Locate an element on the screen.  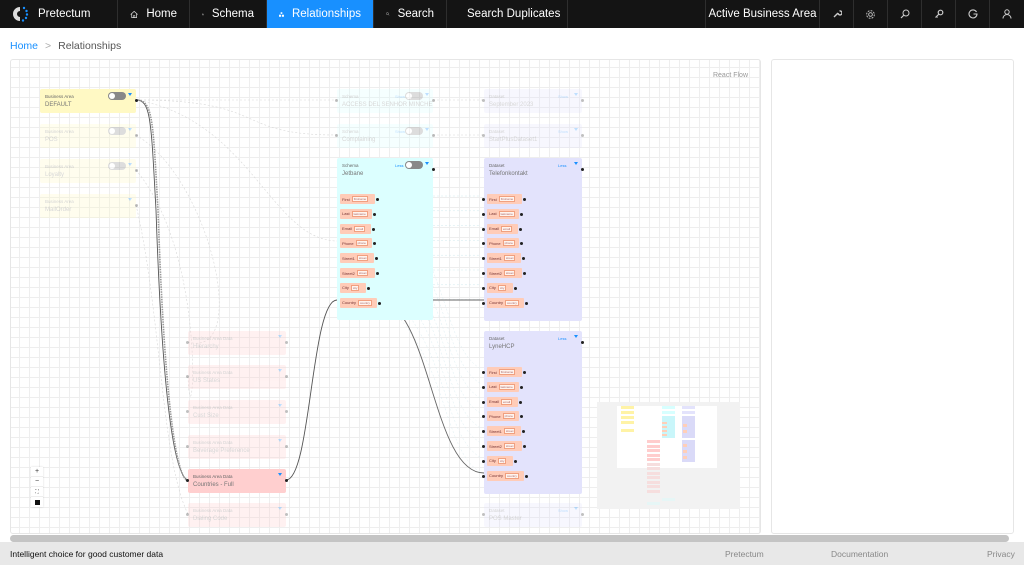
footer-link-pretectum: Pretectum is located at coordinates (744, 554).